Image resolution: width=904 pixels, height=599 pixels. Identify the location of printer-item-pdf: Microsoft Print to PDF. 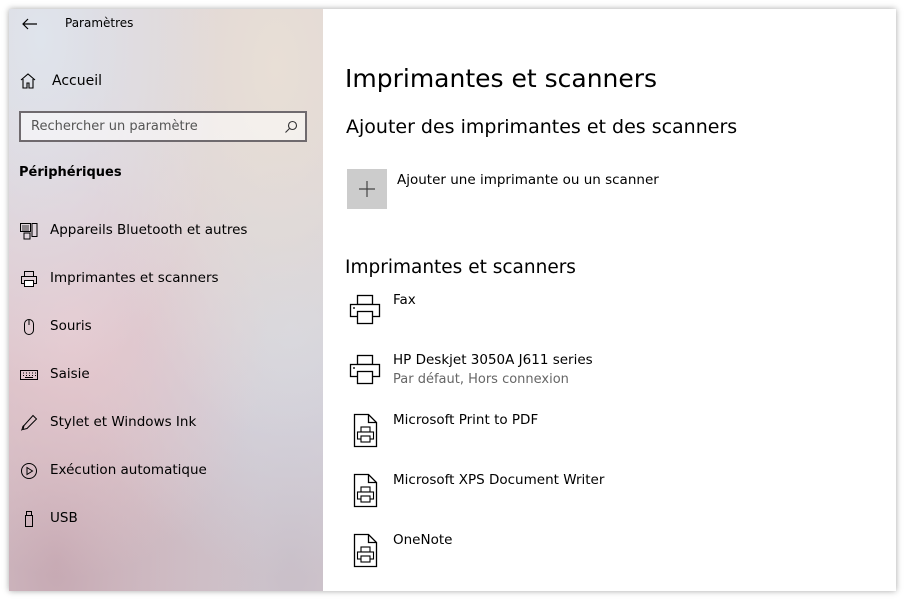
(607, 440).